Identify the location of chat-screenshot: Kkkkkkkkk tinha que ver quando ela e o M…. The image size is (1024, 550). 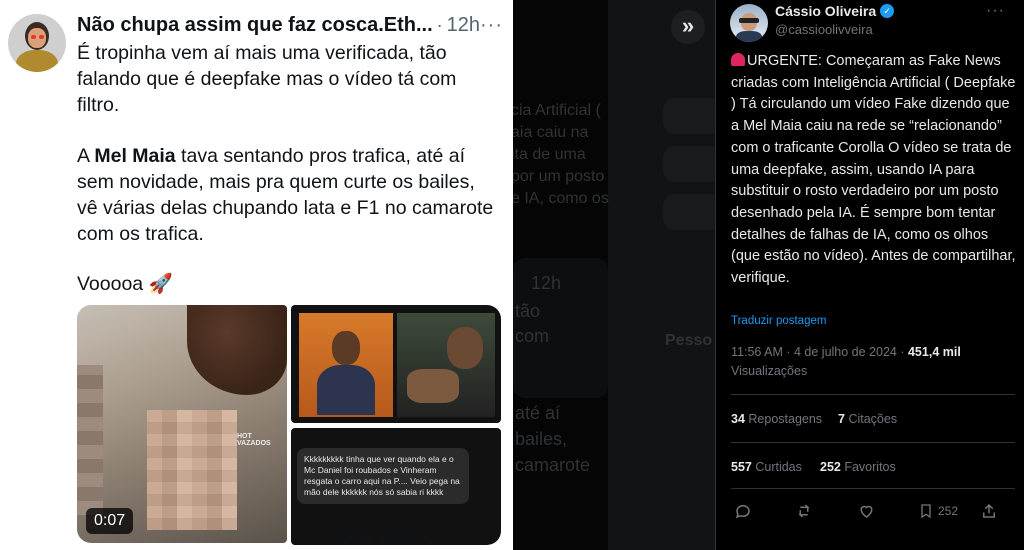
(396, 486).